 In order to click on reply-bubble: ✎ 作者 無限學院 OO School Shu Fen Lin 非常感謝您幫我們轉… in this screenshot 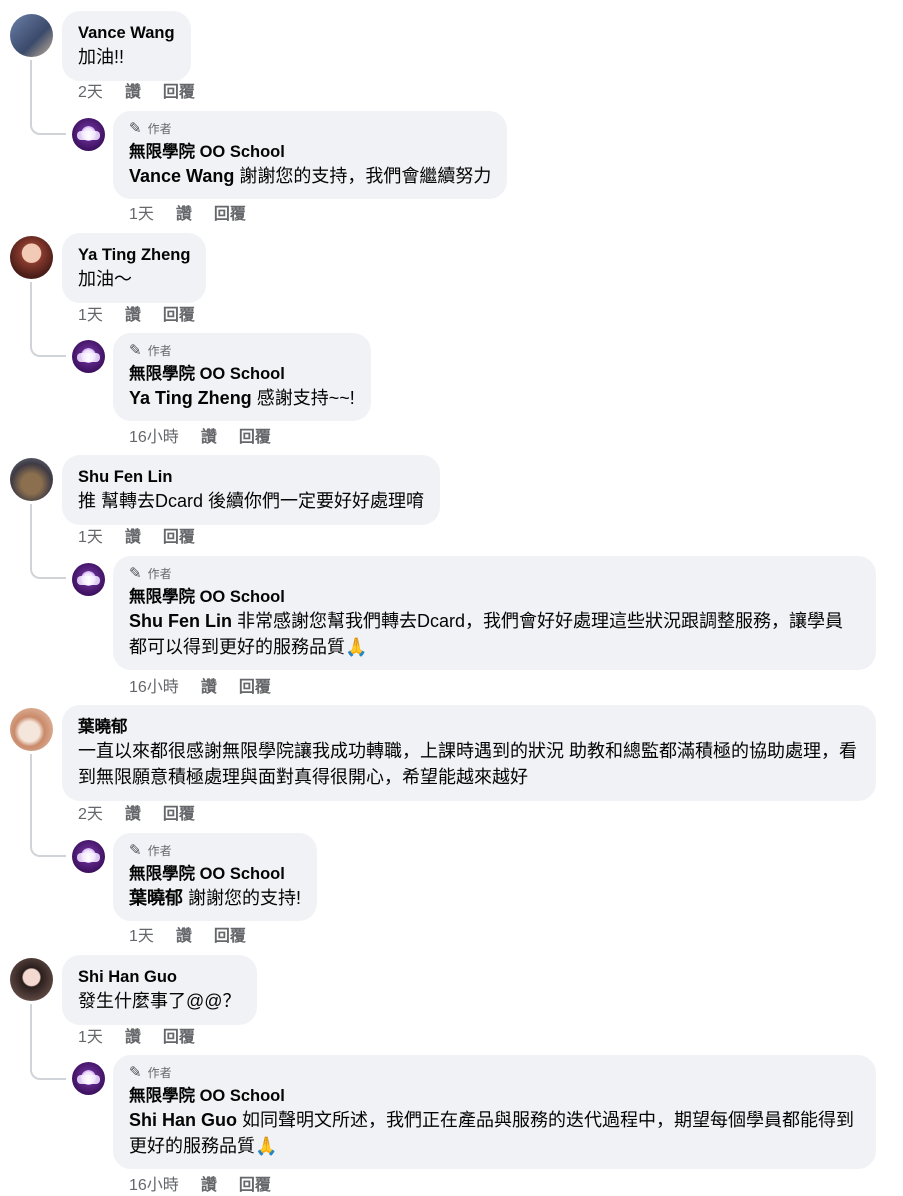, I will do `click(494, 613)`.